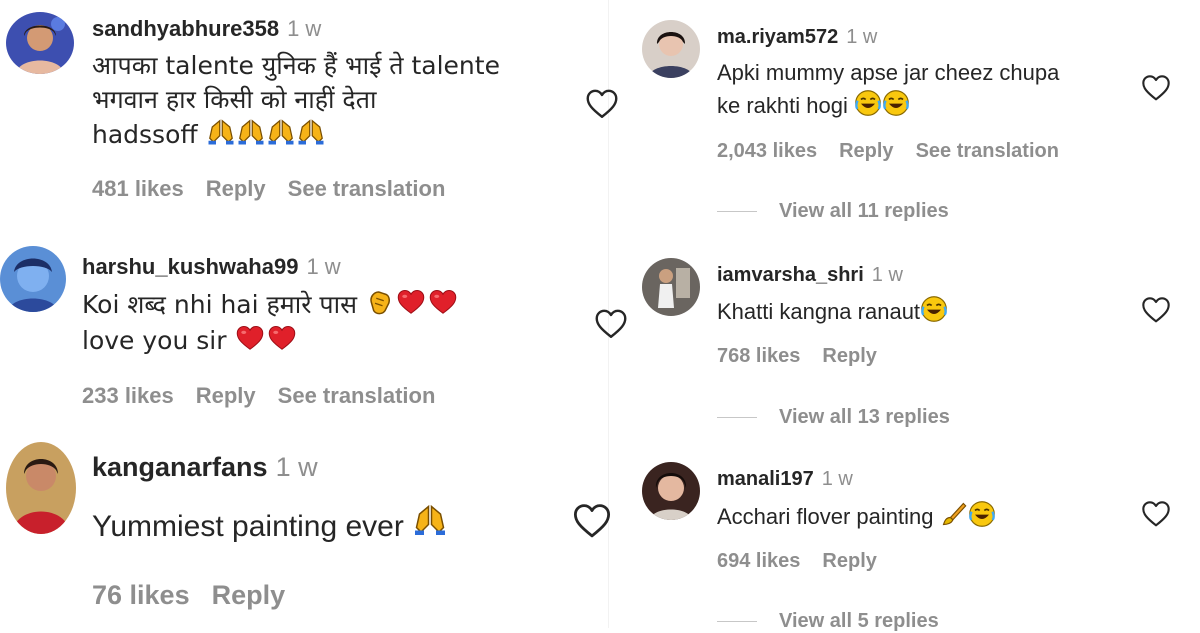 Image resolution: width=1200 pixels, height=633 pixels. What do you see at coordinates (782, 105) in the screenshot?
I see `comment-line-text: ke rakhti hogi` at bounding box center [782, 105].